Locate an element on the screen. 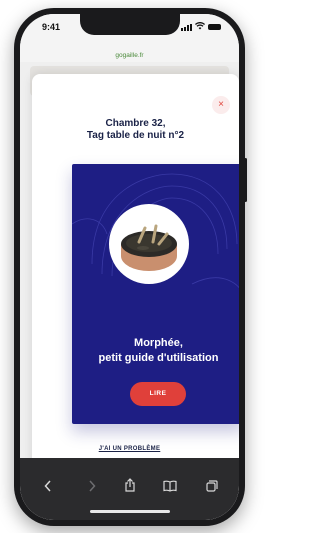 This screenshot has height=533, width=320. address-bar: gogaille.fr is located at coordinates (129, 53).